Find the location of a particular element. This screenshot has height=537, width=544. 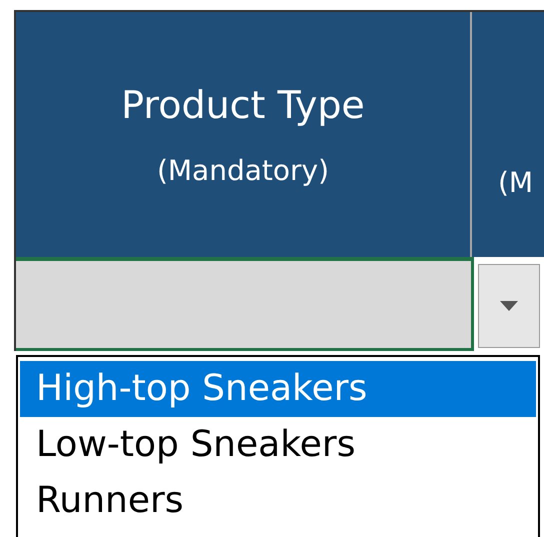

dropdown-option: High-top Sneakers is located at coordinates (278, 389).